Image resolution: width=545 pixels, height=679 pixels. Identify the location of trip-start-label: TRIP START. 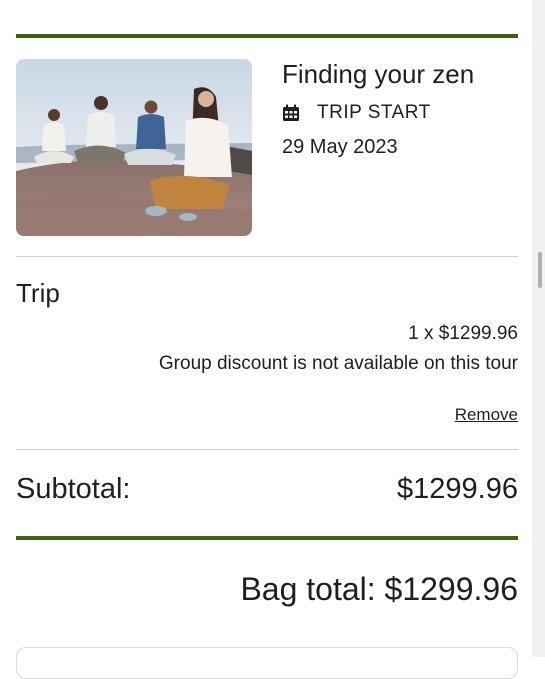
(374, 112).